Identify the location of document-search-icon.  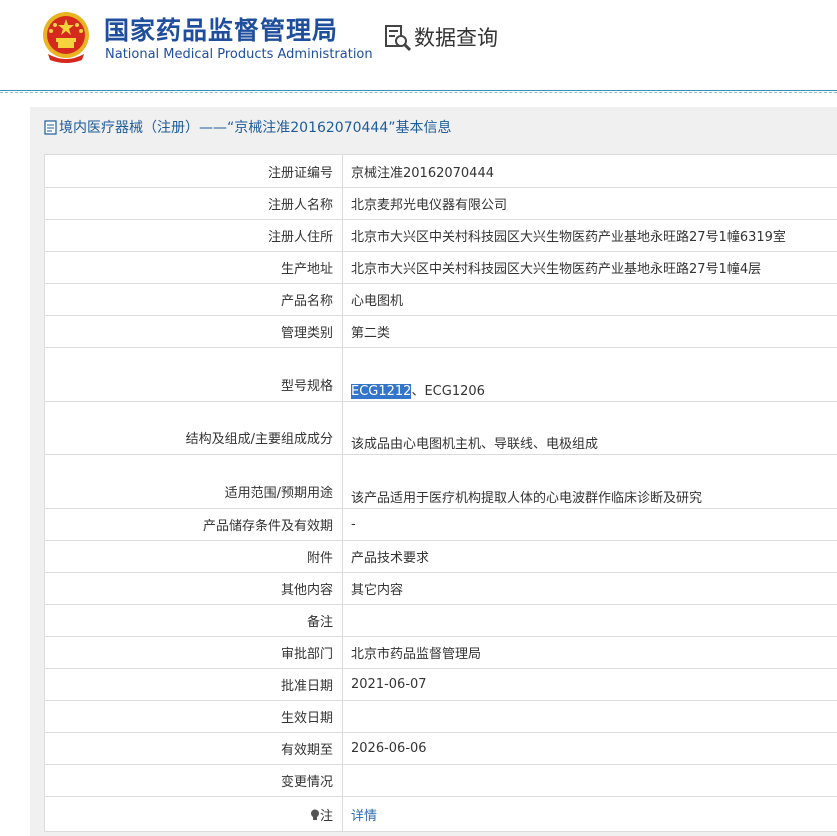
(398, 38).